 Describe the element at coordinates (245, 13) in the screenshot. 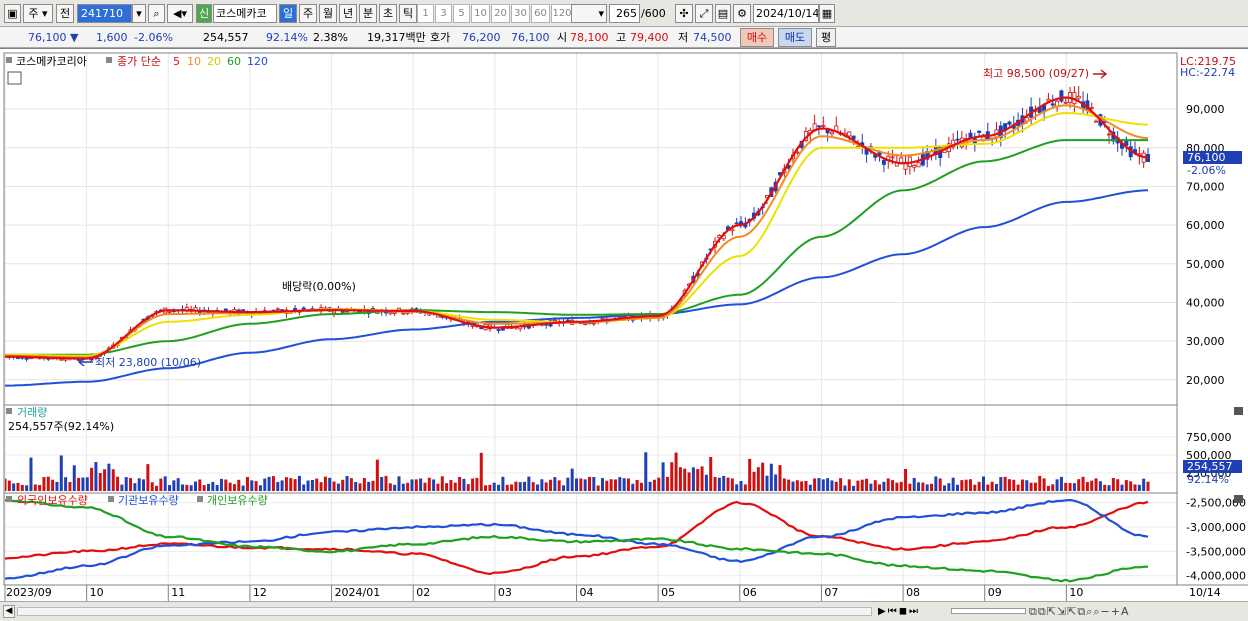

I see `stock-name: 코스메카코` at that location.